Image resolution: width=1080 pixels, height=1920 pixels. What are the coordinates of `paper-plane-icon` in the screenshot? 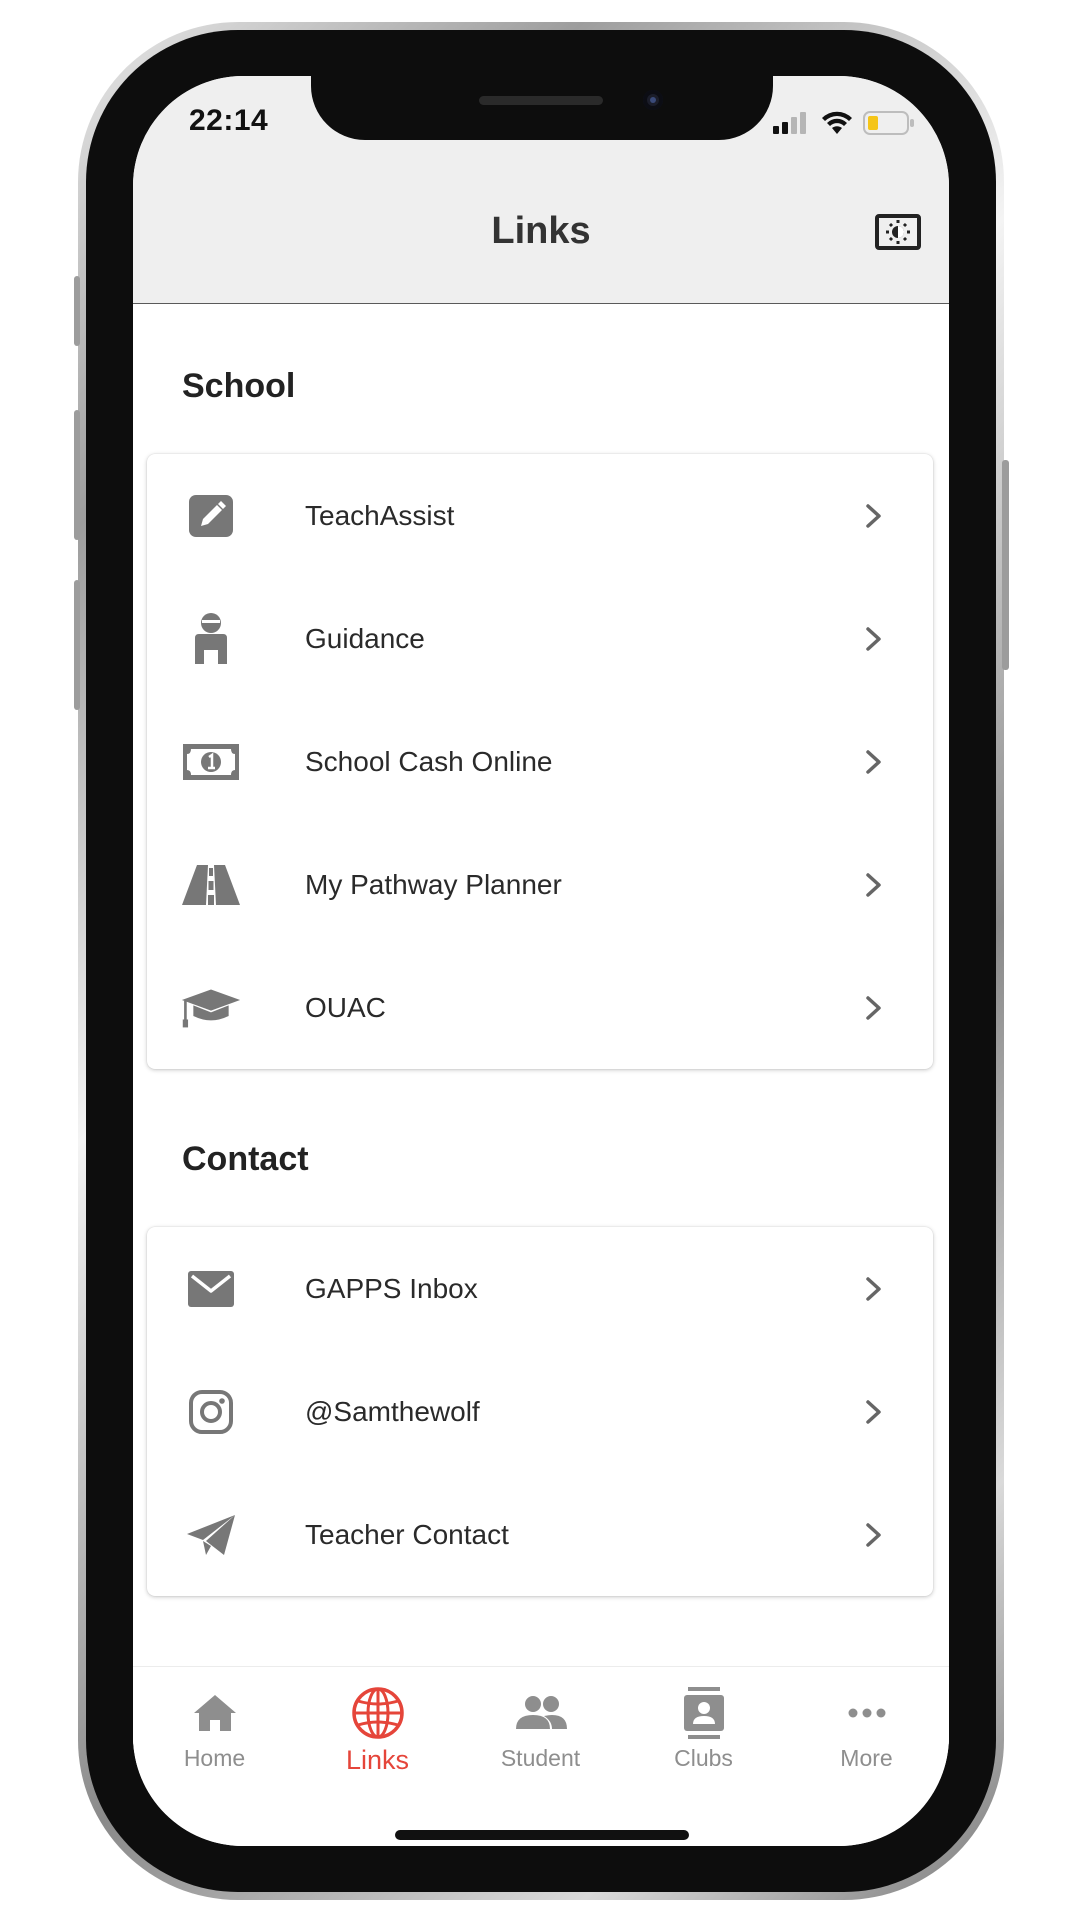 It's located at (211, 1535).